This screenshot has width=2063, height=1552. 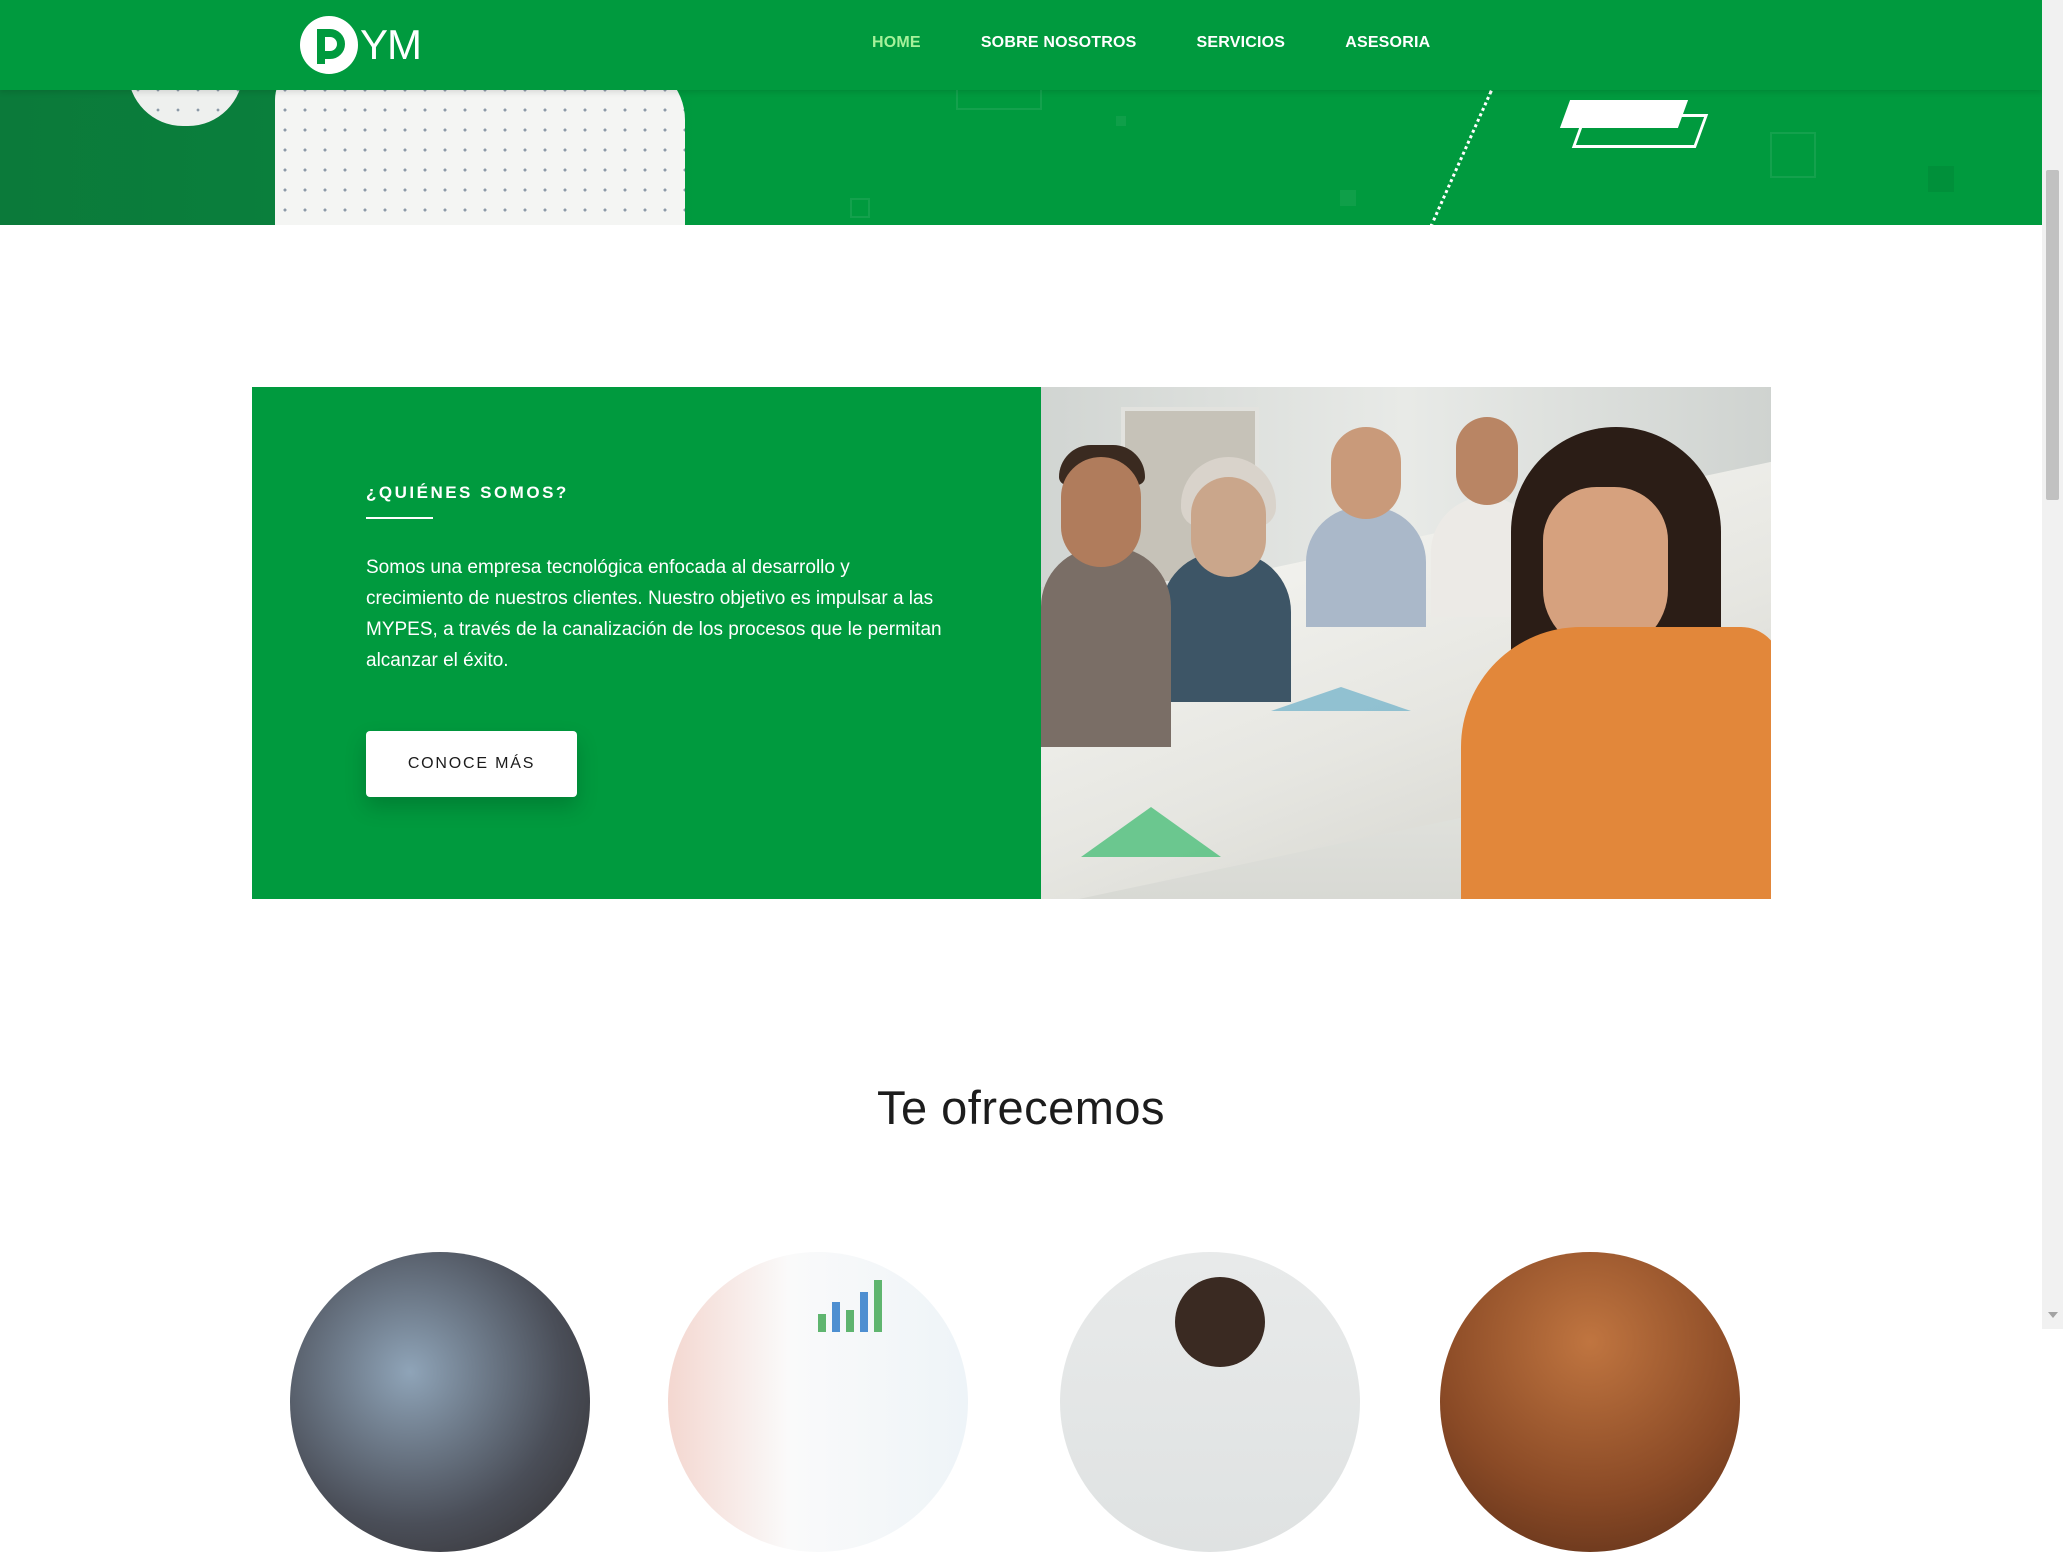 What do you see at coordinates (1406, 643) in the screenshot?
I see `team-meeting-photo` at bounding box center [1406, 643].